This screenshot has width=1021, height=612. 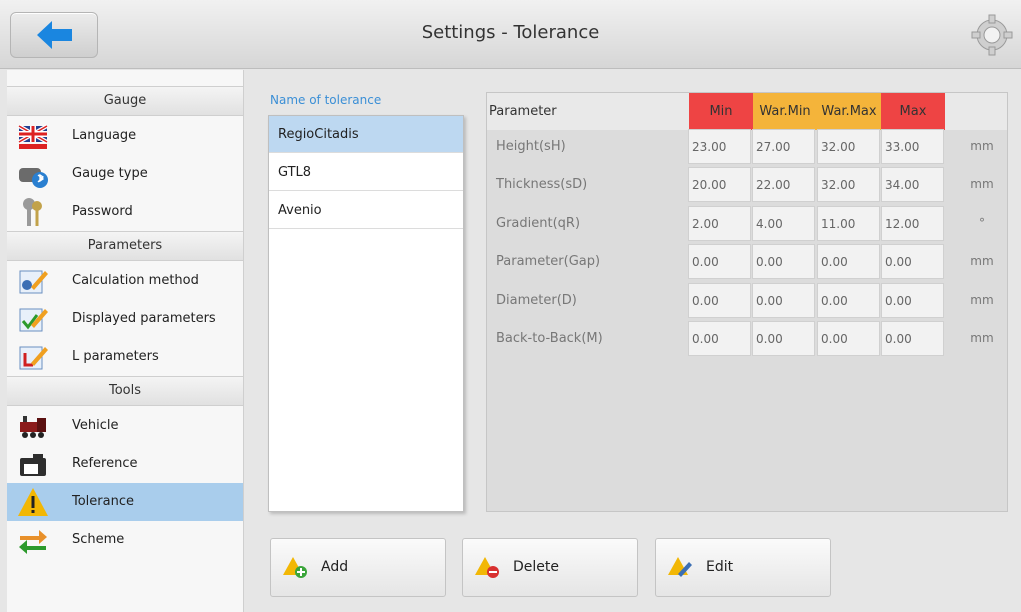 What do you see at coordinates (115, 356) in the screenshot?
I see `sidebar-item-label: L parameters` at bounding box center [115, 356].